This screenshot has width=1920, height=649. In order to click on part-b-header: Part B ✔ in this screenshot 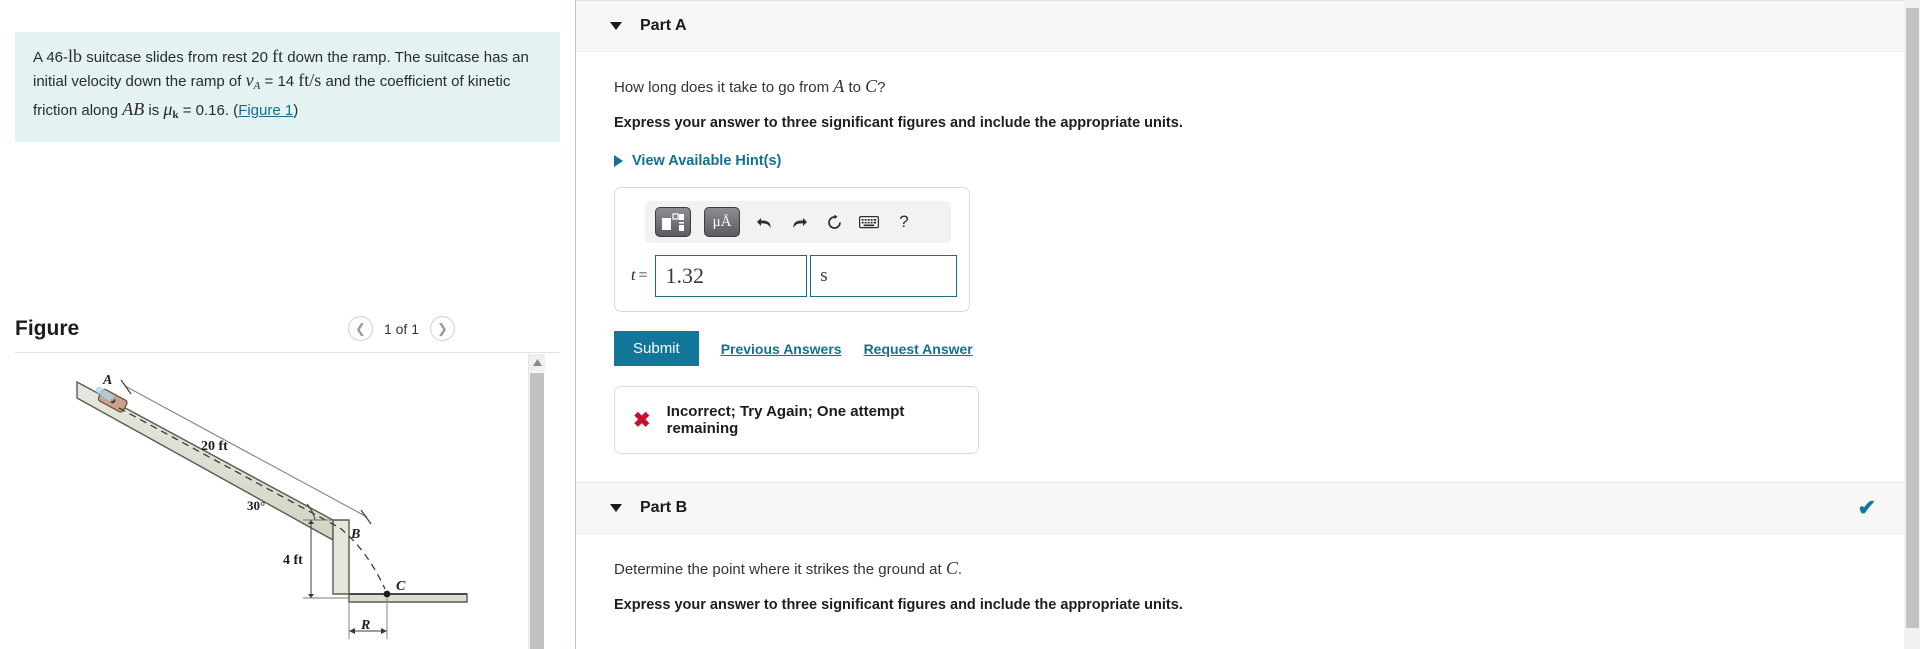, I will do `click(1240, 508)`.